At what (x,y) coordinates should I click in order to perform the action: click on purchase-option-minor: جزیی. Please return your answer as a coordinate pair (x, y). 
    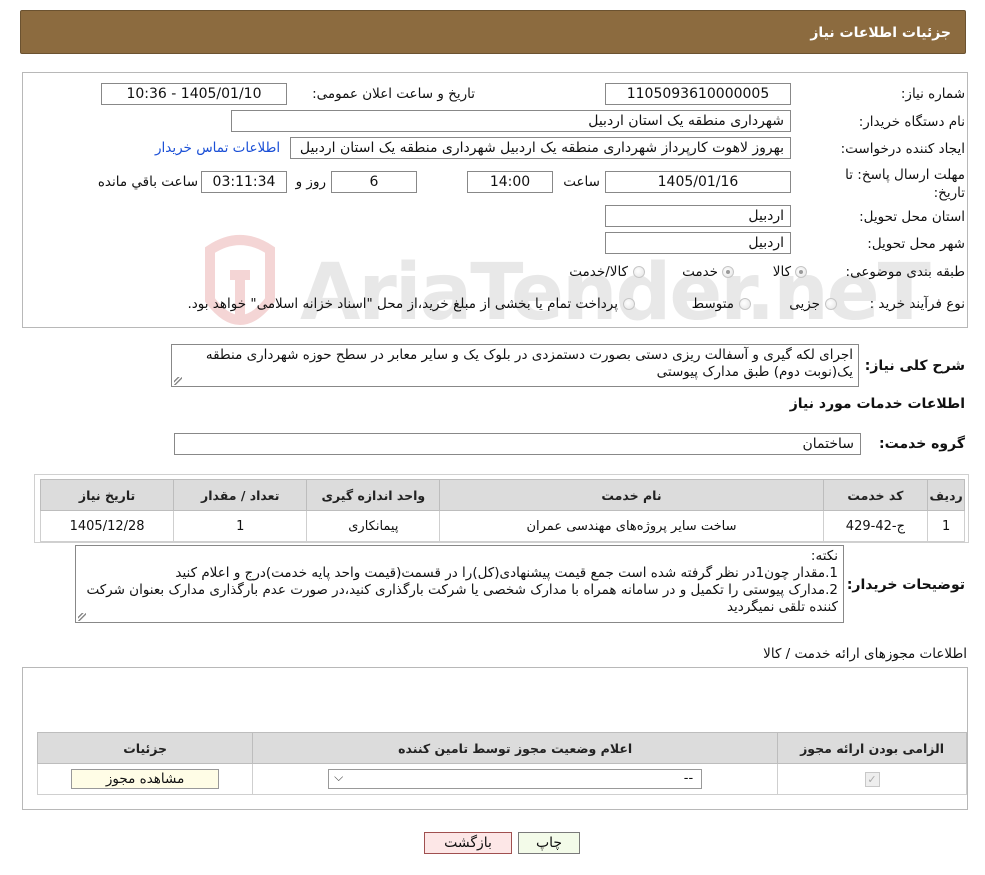
    Looking at the image, I should click on (804, 304).